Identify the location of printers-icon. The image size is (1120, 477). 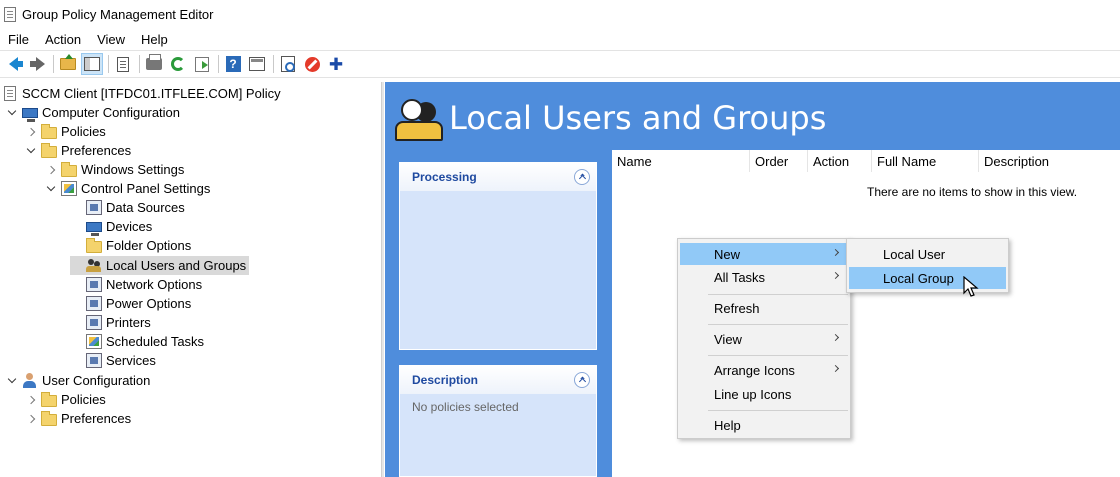
(94, 322).